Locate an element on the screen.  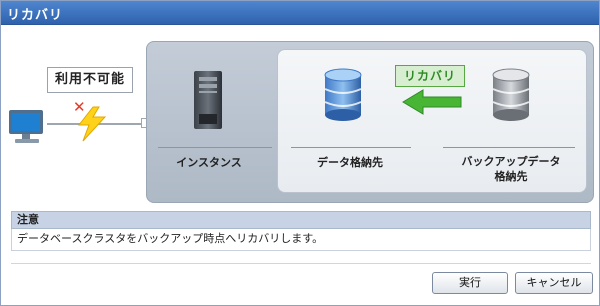
left-arrow-icon is located at coordinates (432, 102).